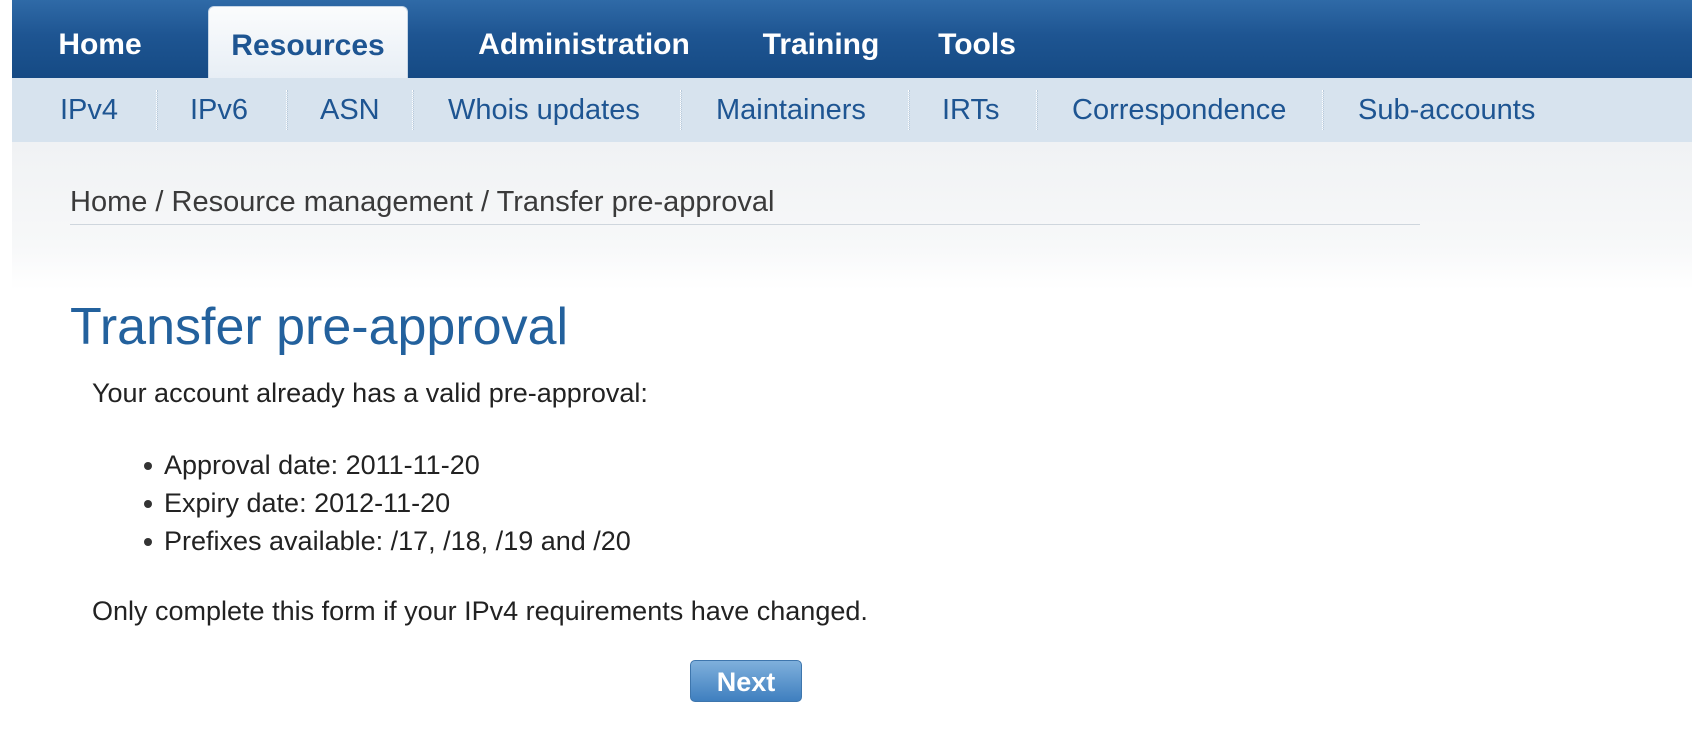 This screenshot has width=1692, height=754. Describe the element at coordinates (970, 110) in the screenshot. I see `subnav-item-irts: IRTs` at that location.